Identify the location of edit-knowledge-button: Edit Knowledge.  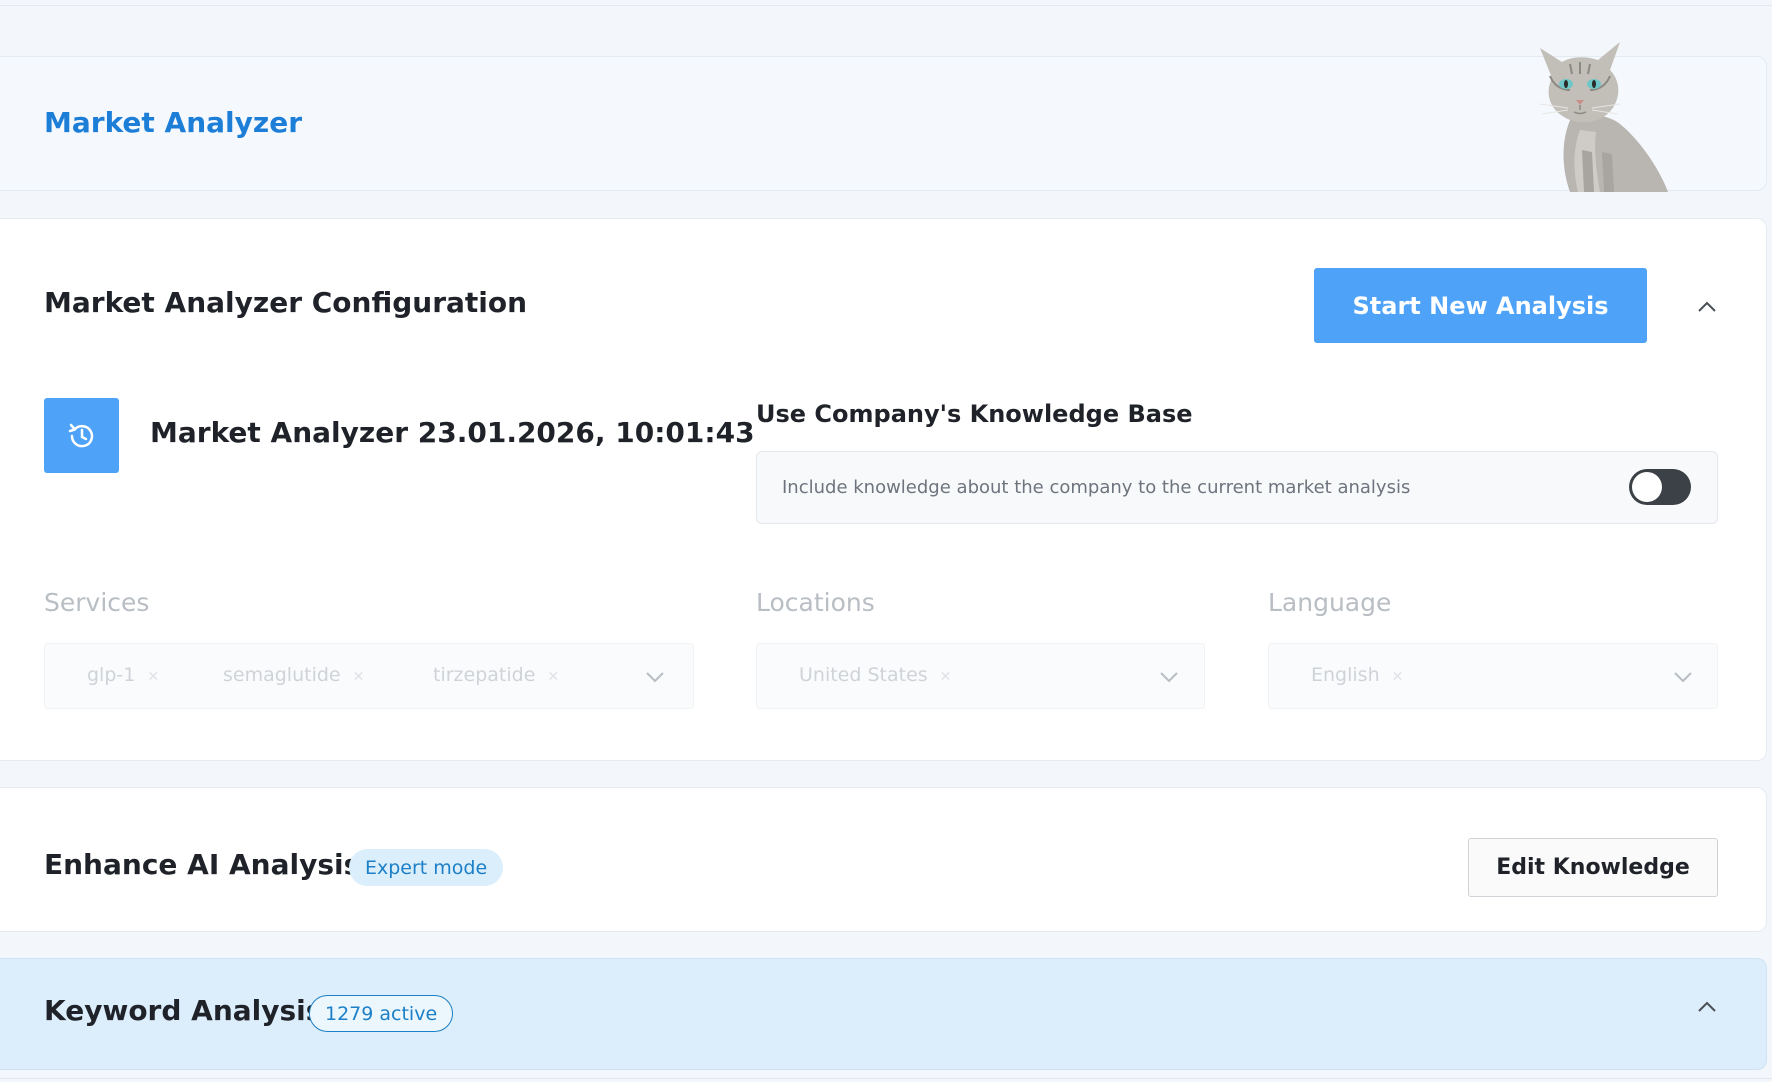
(1593, 867).